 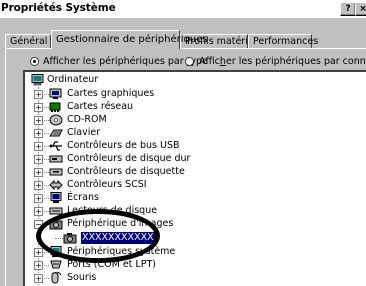 I want to click on view-by-type-label: Afficher les périphériques par type, so click(x=125, y=61).